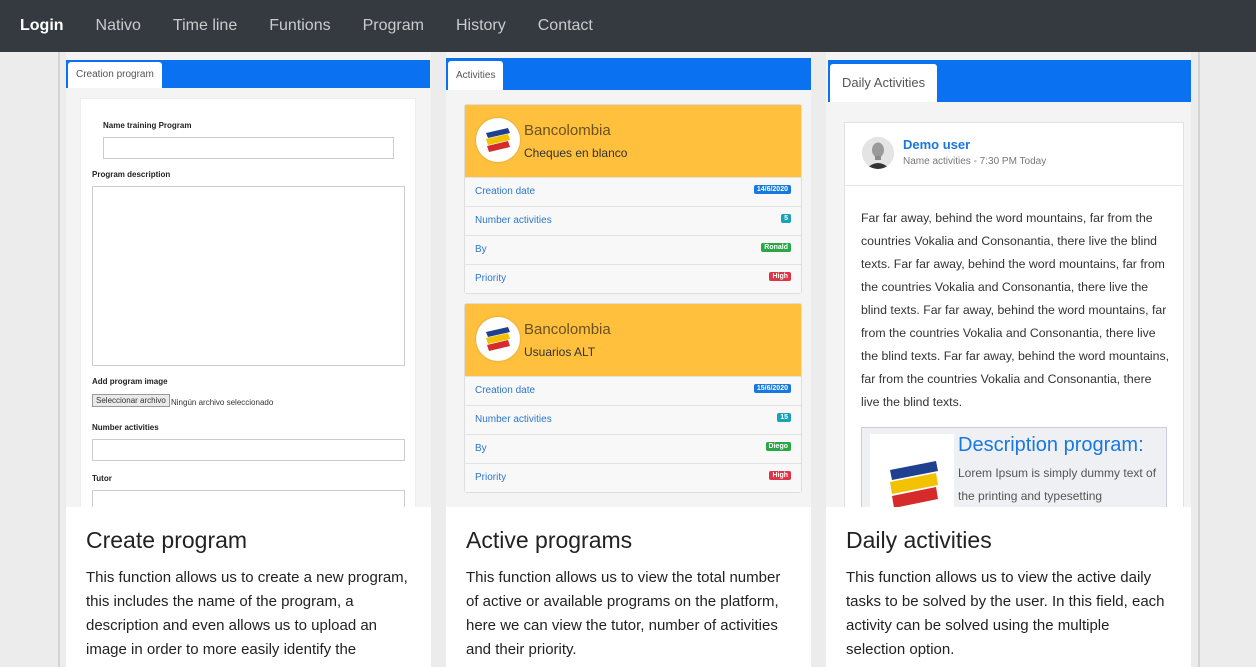 The height and width of the screenshot is (667, 1256). What do you see at coordinates (919, 540) in the screenshot?
I see `caption-title: Daily activities` at bounding box center [919, 540].